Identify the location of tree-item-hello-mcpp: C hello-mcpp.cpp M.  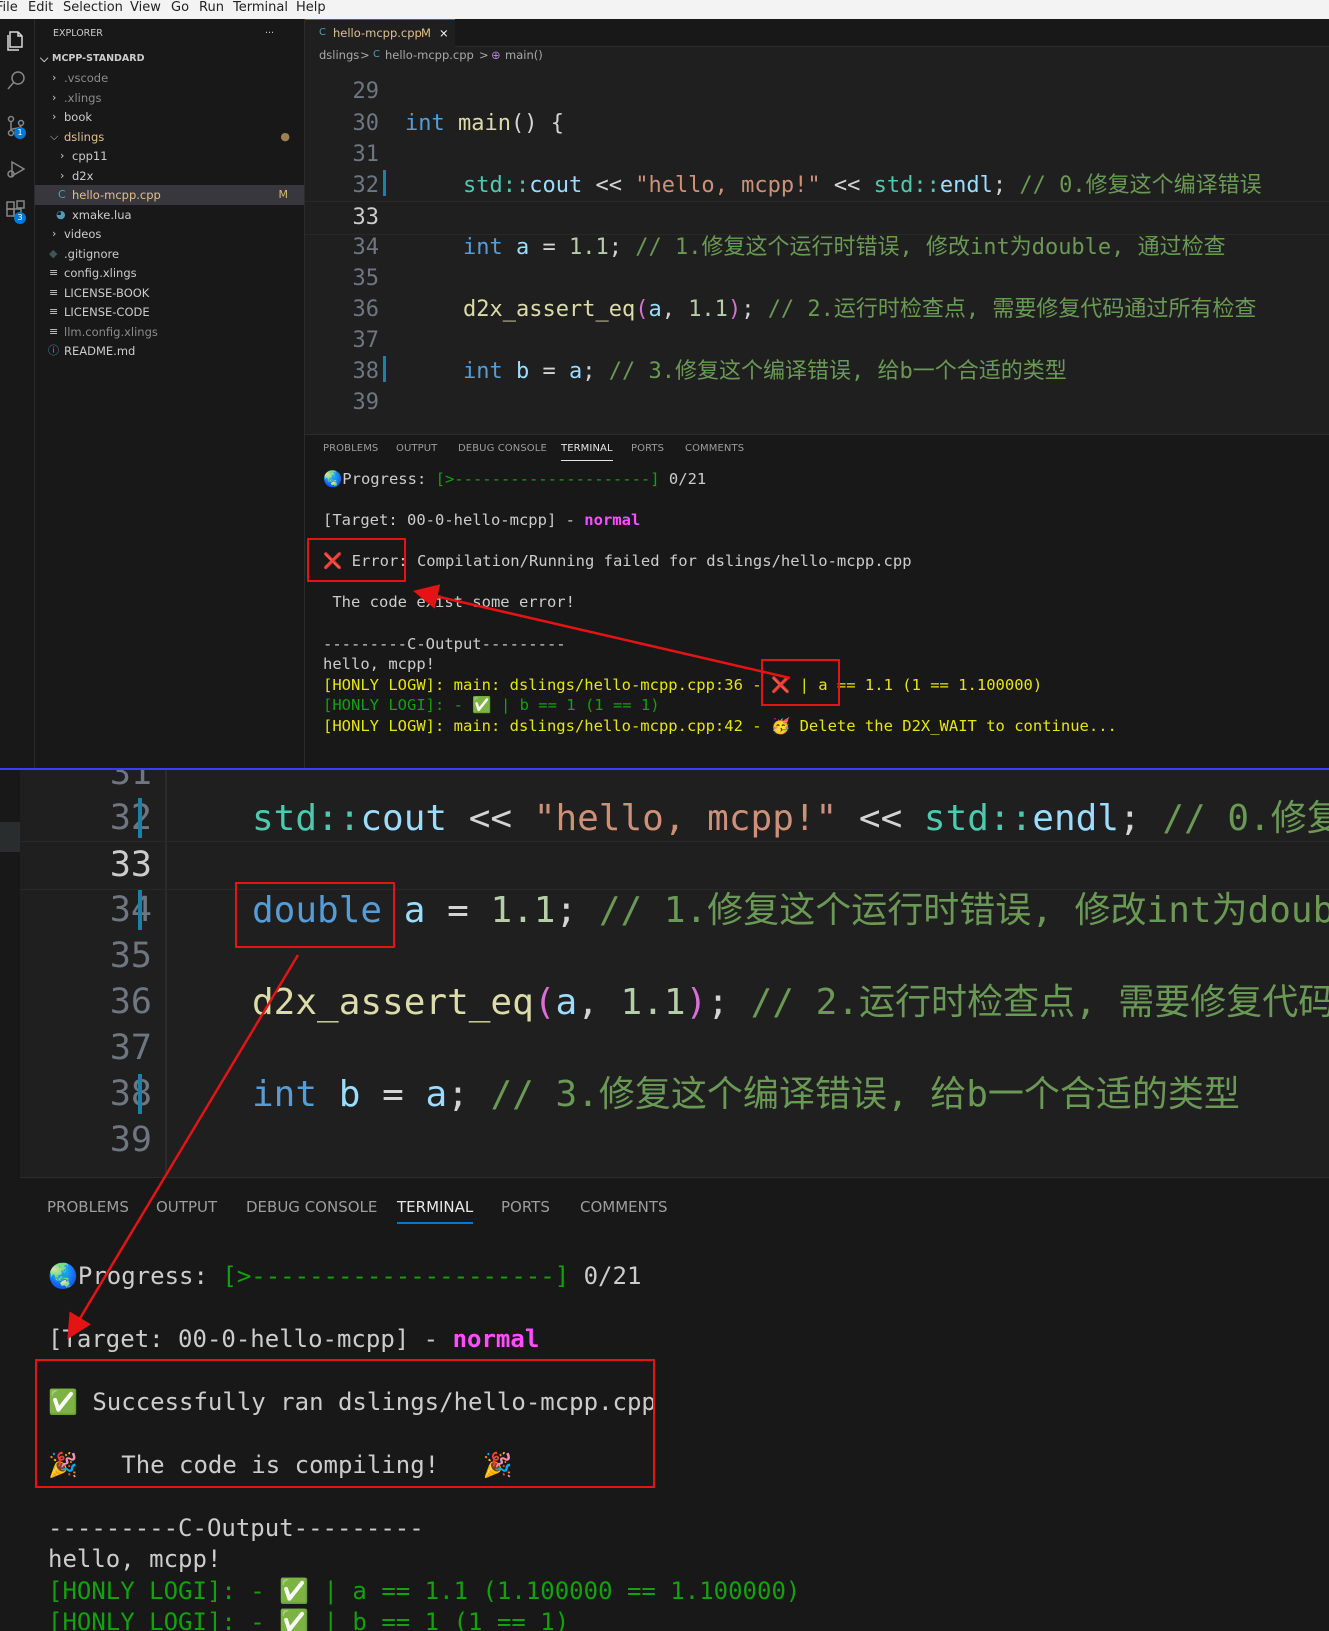
(169, 195).